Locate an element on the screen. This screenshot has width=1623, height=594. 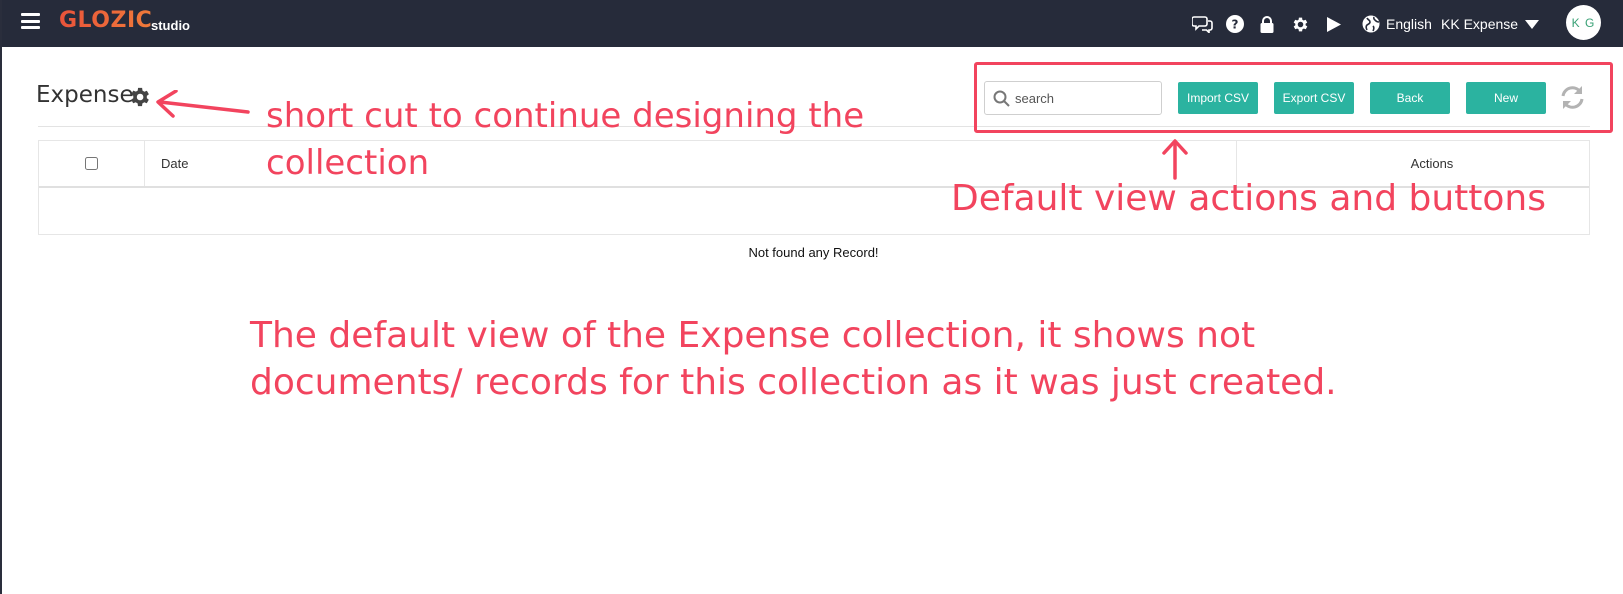
globe-icon is located at coordinates (1371, 24).